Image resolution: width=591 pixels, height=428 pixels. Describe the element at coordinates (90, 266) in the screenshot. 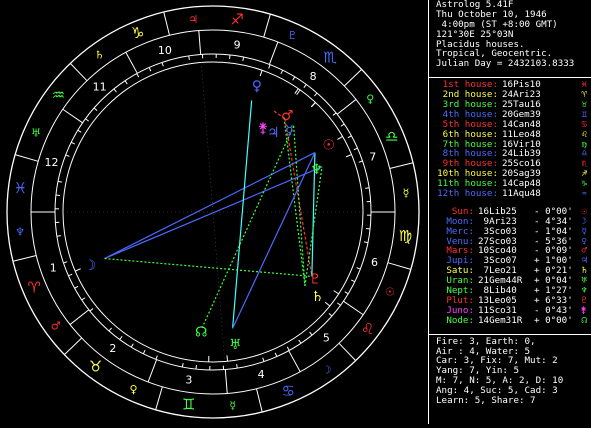

I see `moon-icon: ☽` at that location.